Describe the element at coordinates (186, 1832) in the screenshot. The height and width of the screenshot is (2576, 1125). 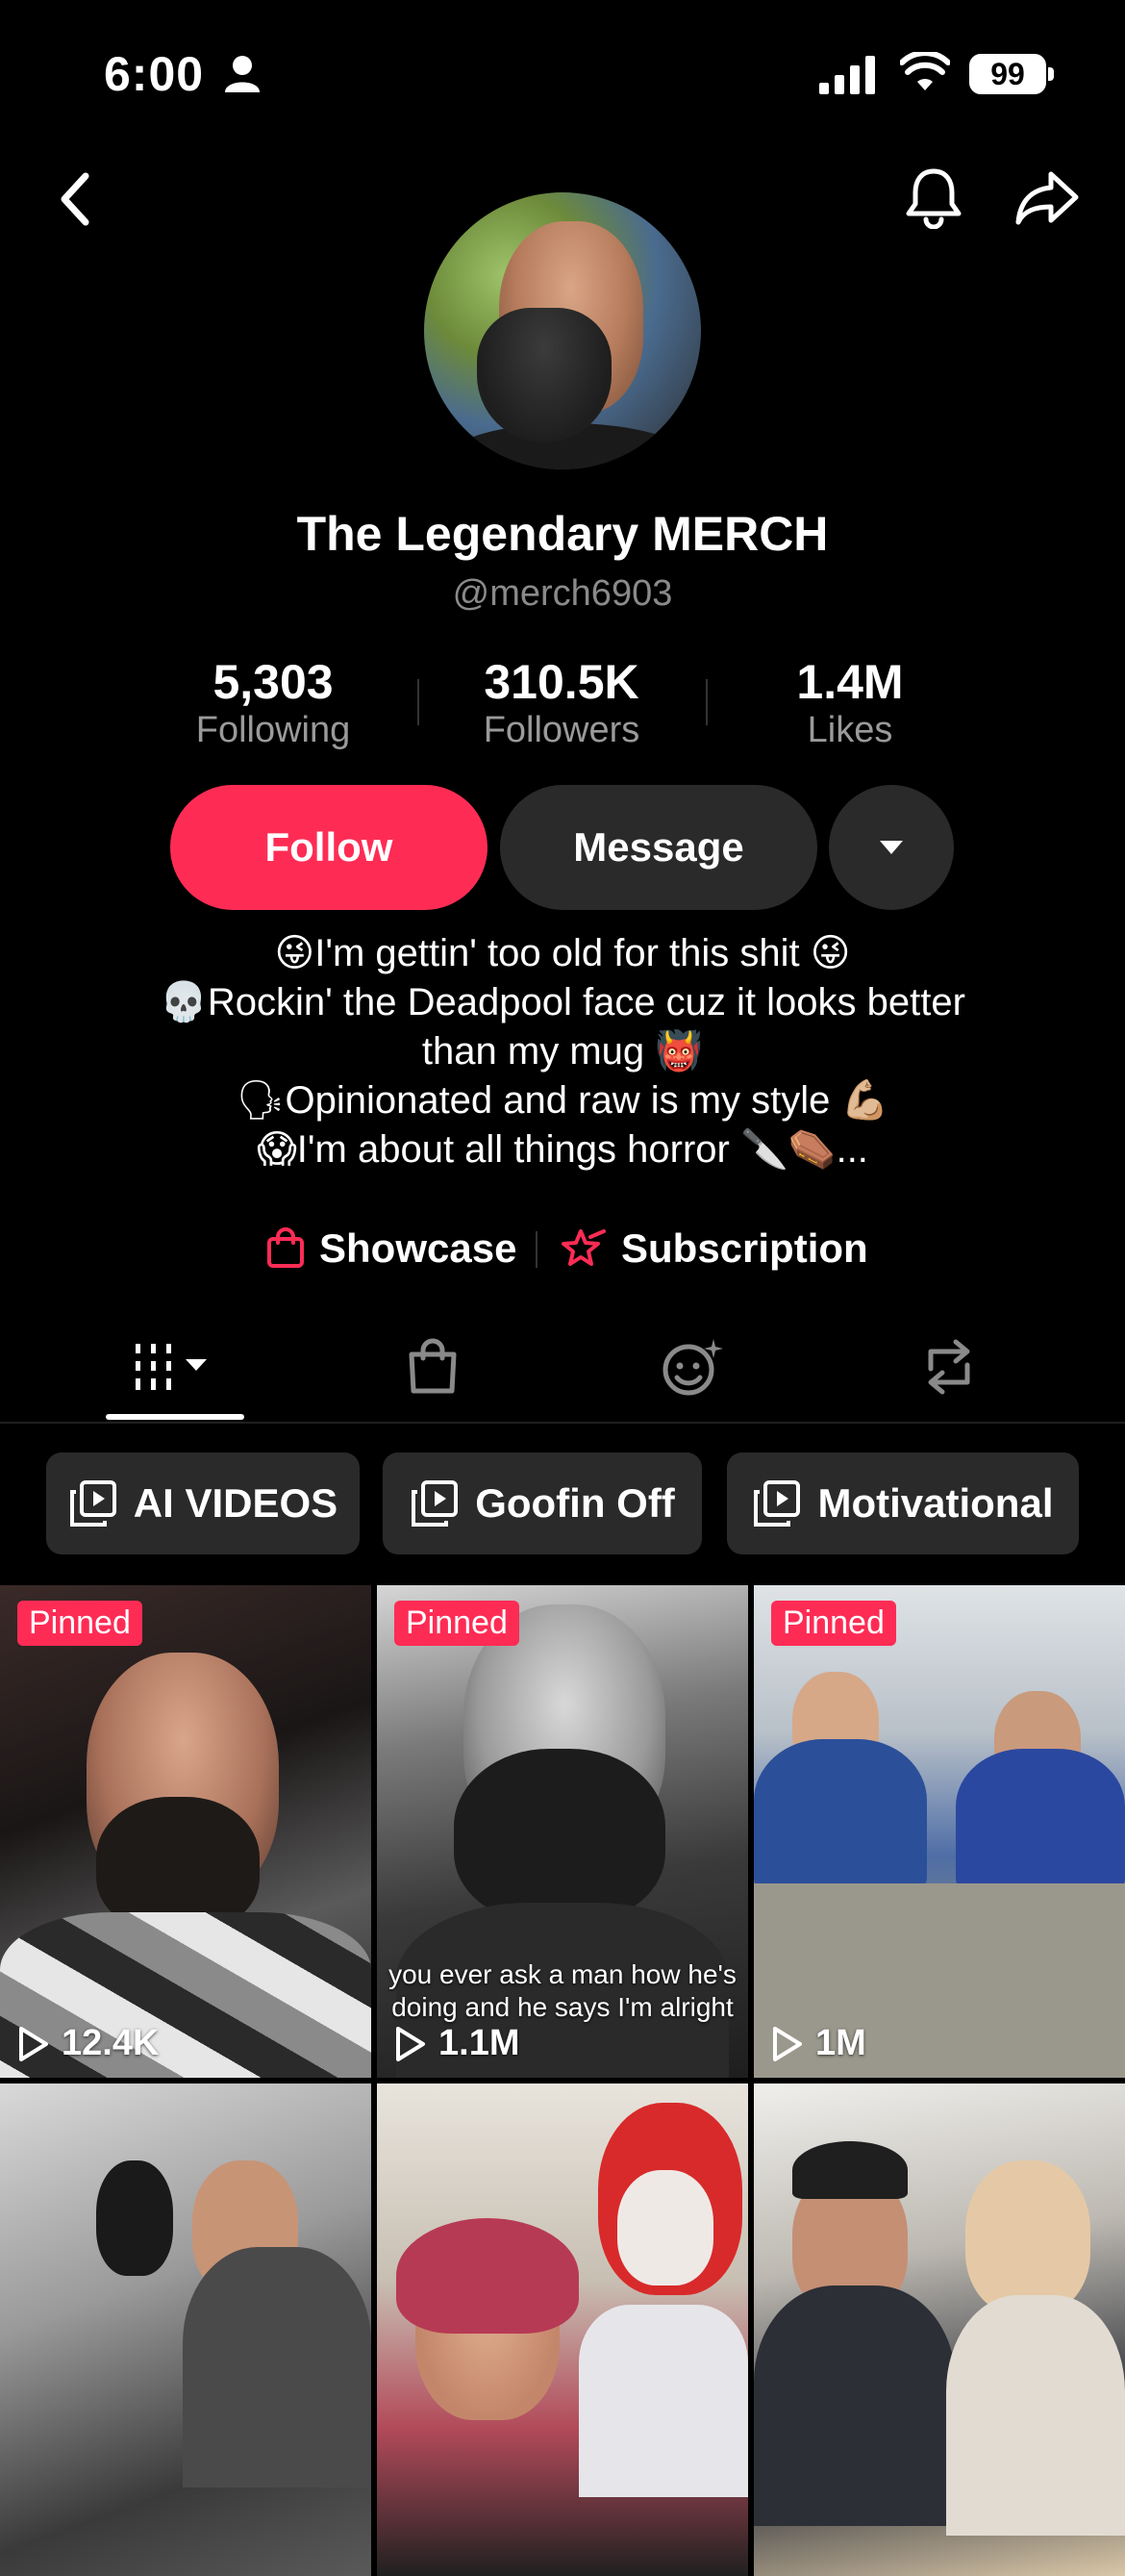
I see `video-thumbnail: Pinned 12.4K` at that location.